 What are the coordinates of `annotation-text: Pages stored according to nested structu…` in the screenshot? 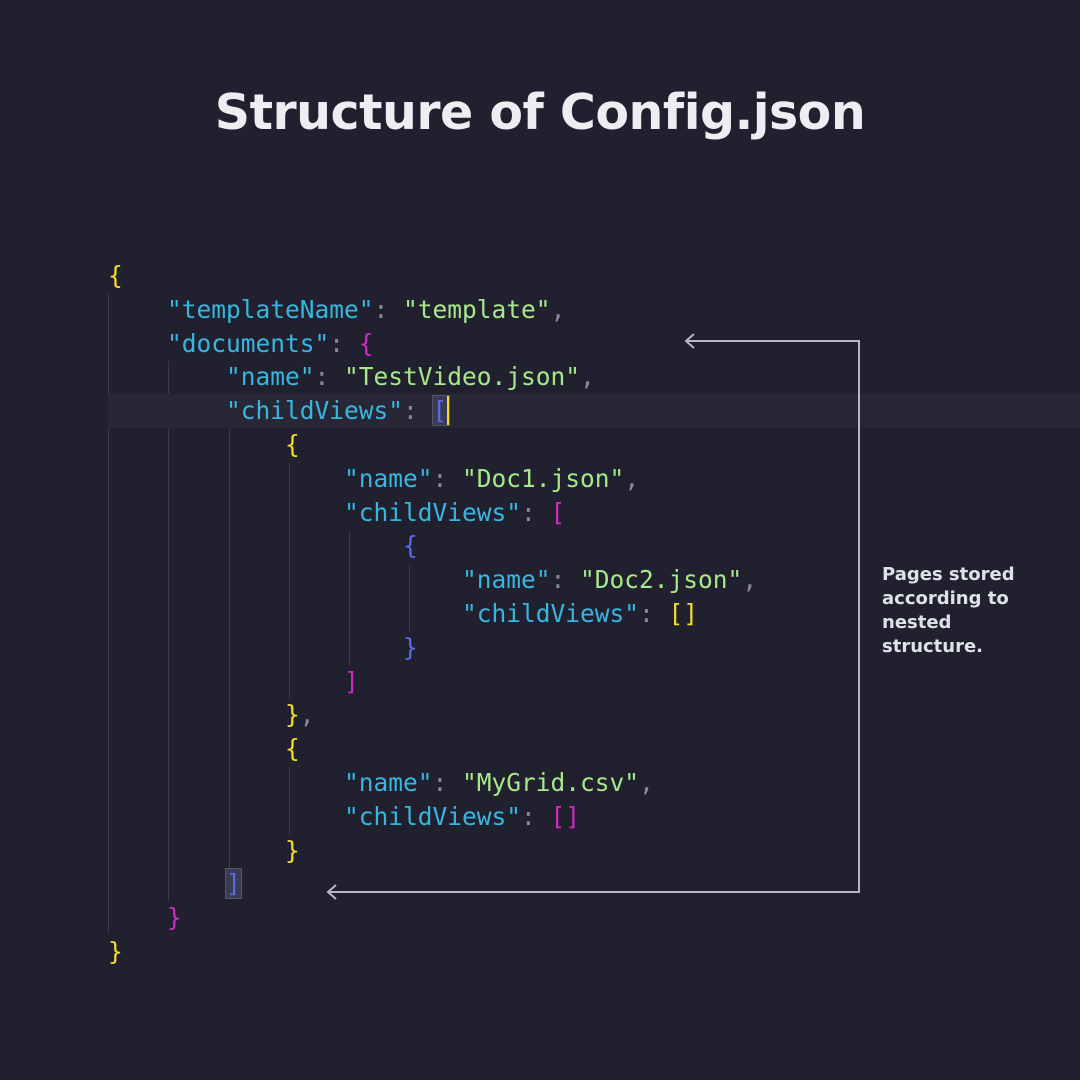 It's located at (948, 610).